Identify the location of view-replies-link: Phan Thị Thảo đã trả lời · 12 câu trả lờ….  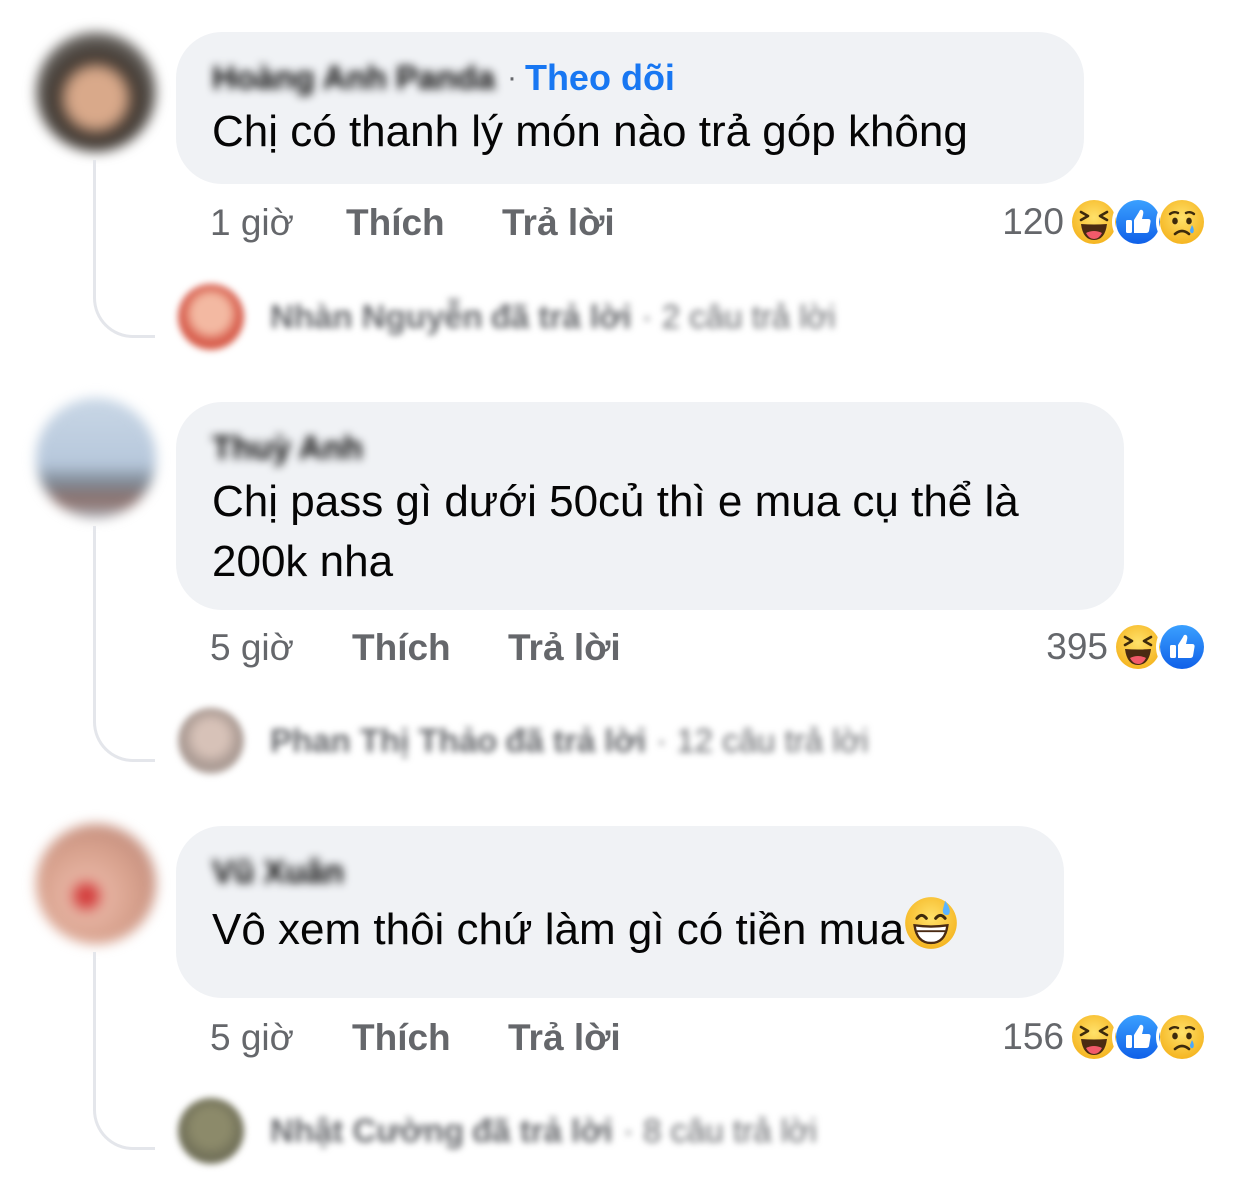
(523, 741).